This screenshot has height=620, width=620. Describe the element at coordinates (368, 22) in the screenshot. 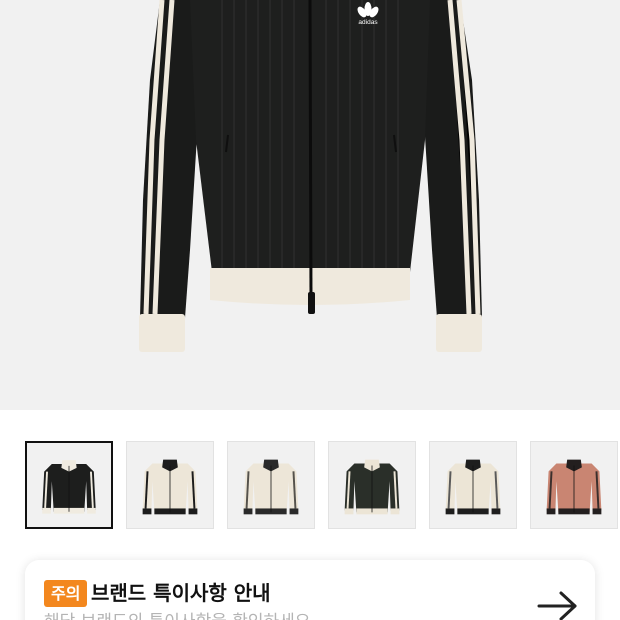

I see `logo-text: adidas` at that location.